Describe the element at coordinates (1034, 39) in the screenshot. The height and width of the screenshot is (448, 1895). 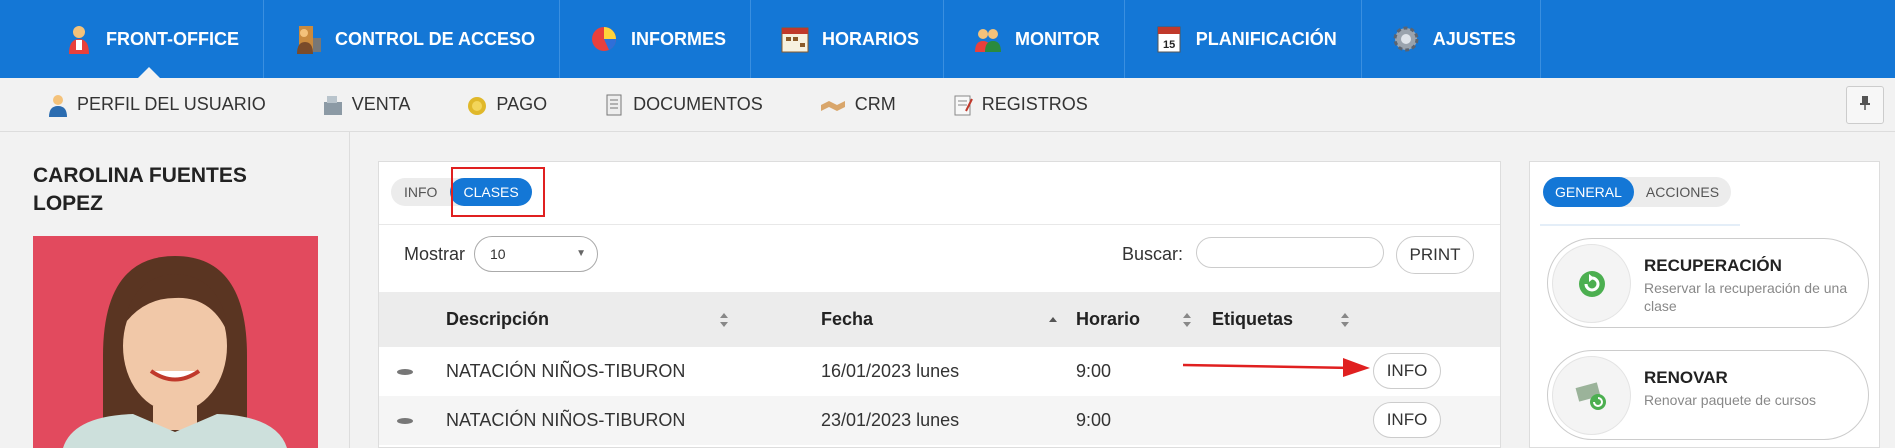
I see `nav-monitor: MONITOR` at that location.